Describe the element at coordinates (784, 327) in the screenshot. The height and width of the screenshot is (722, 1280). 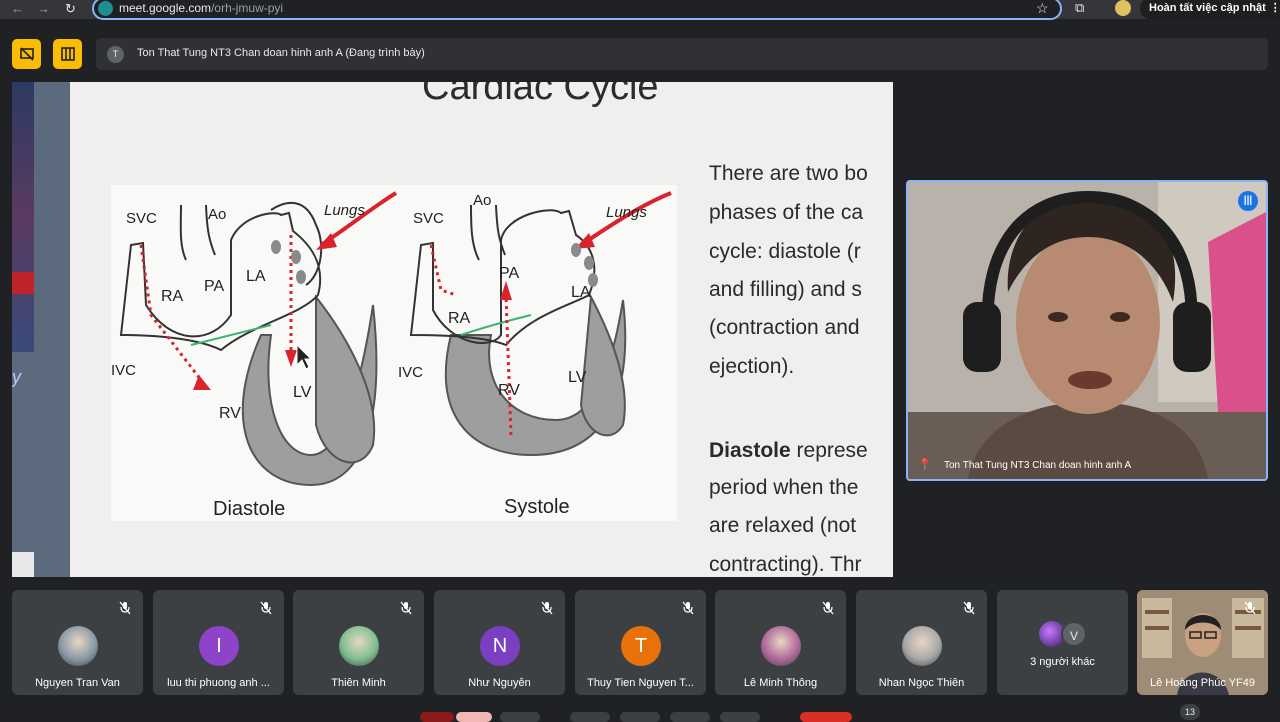
I see `slide-paragraph-line: (contraction and` at that location.